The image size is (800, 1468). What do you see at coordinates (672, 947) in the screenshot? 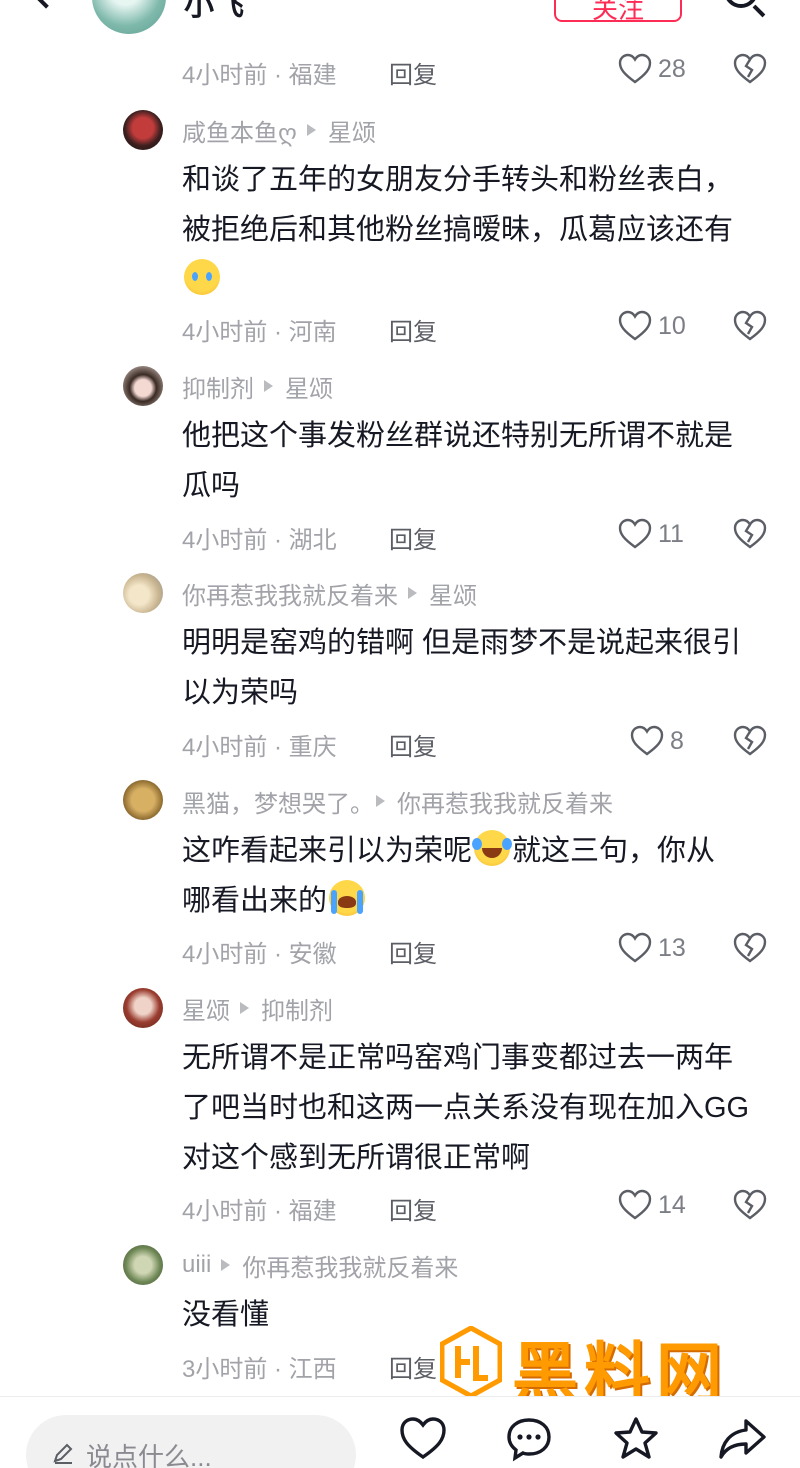
I see `like-count: 13` at bounding box center [672, 947].